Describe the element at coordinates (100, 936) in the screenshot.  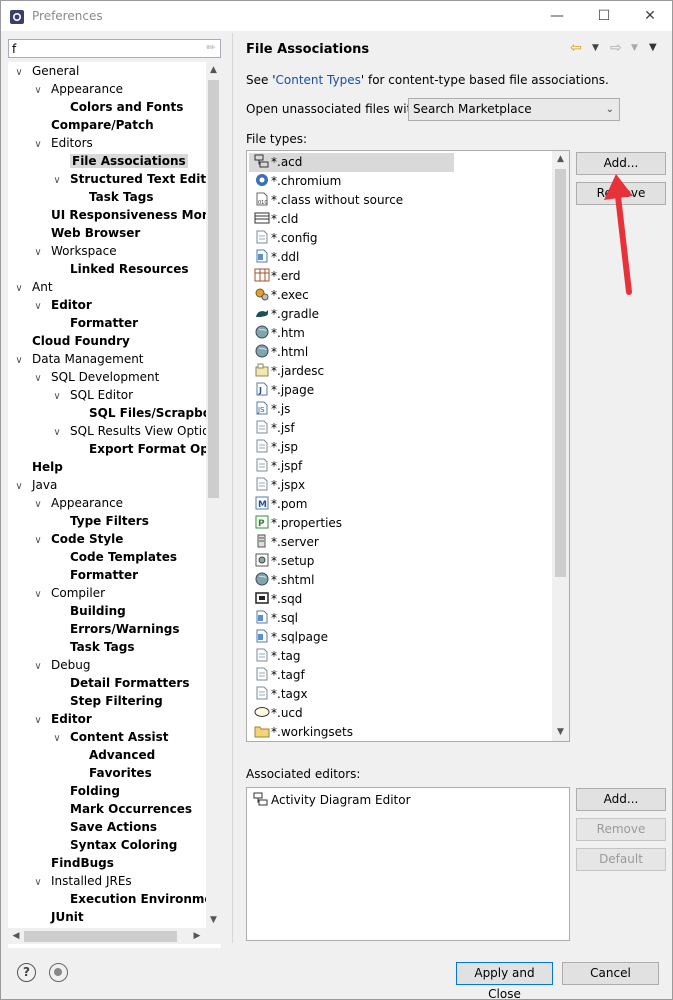
I see `hscroll-thumb` at that location.